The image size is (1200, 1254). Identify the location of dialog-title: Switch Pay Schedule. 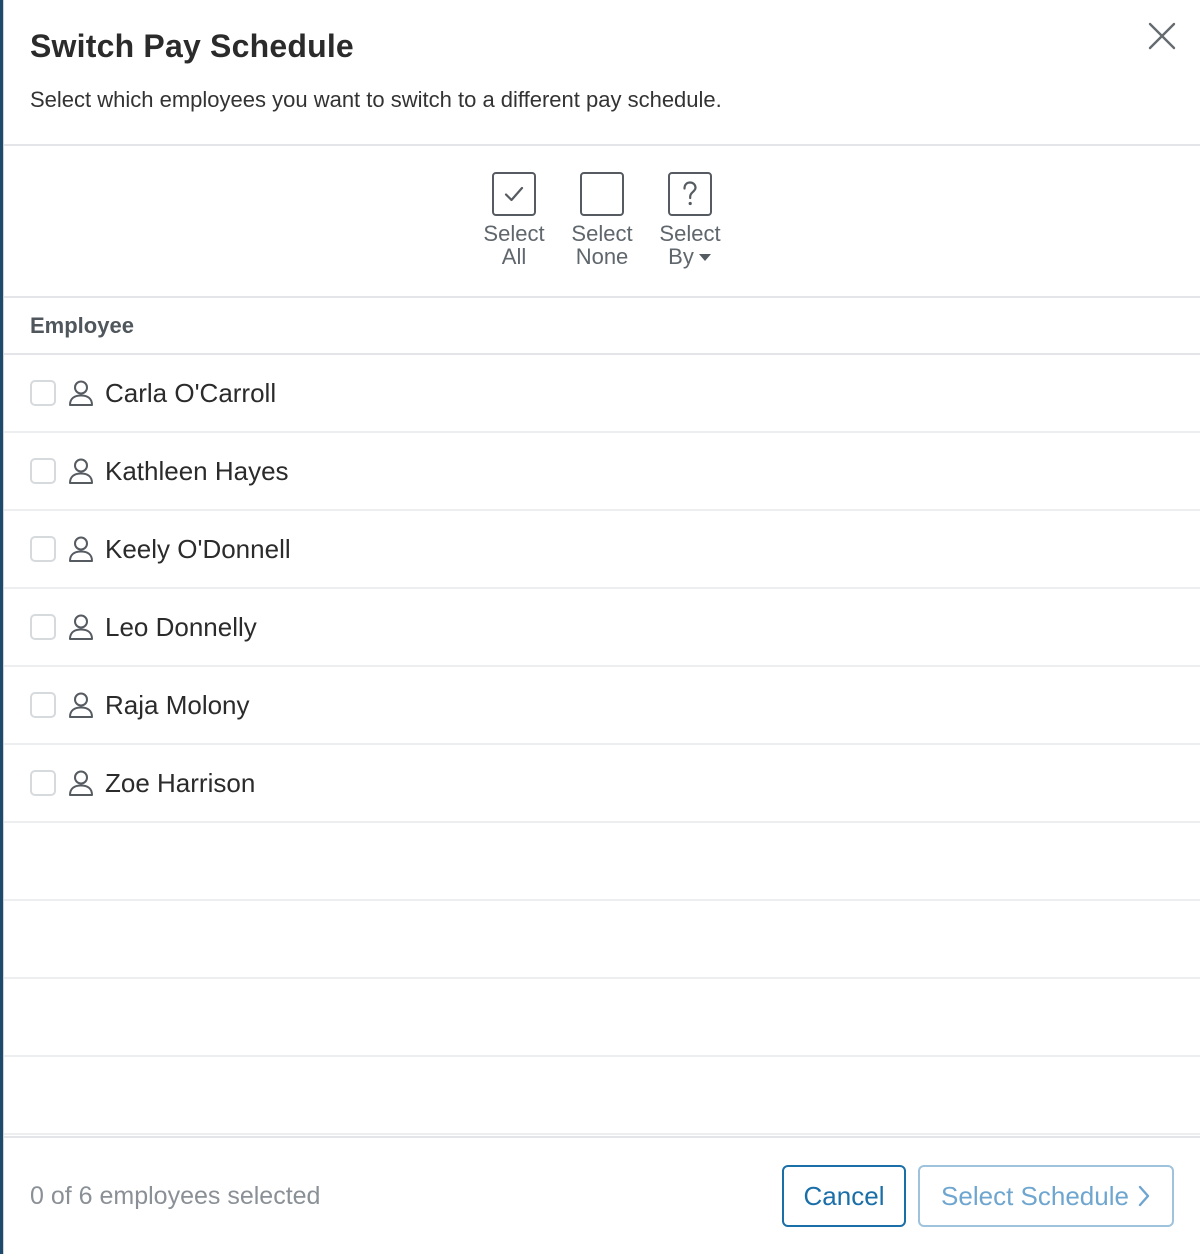
(192, 46).